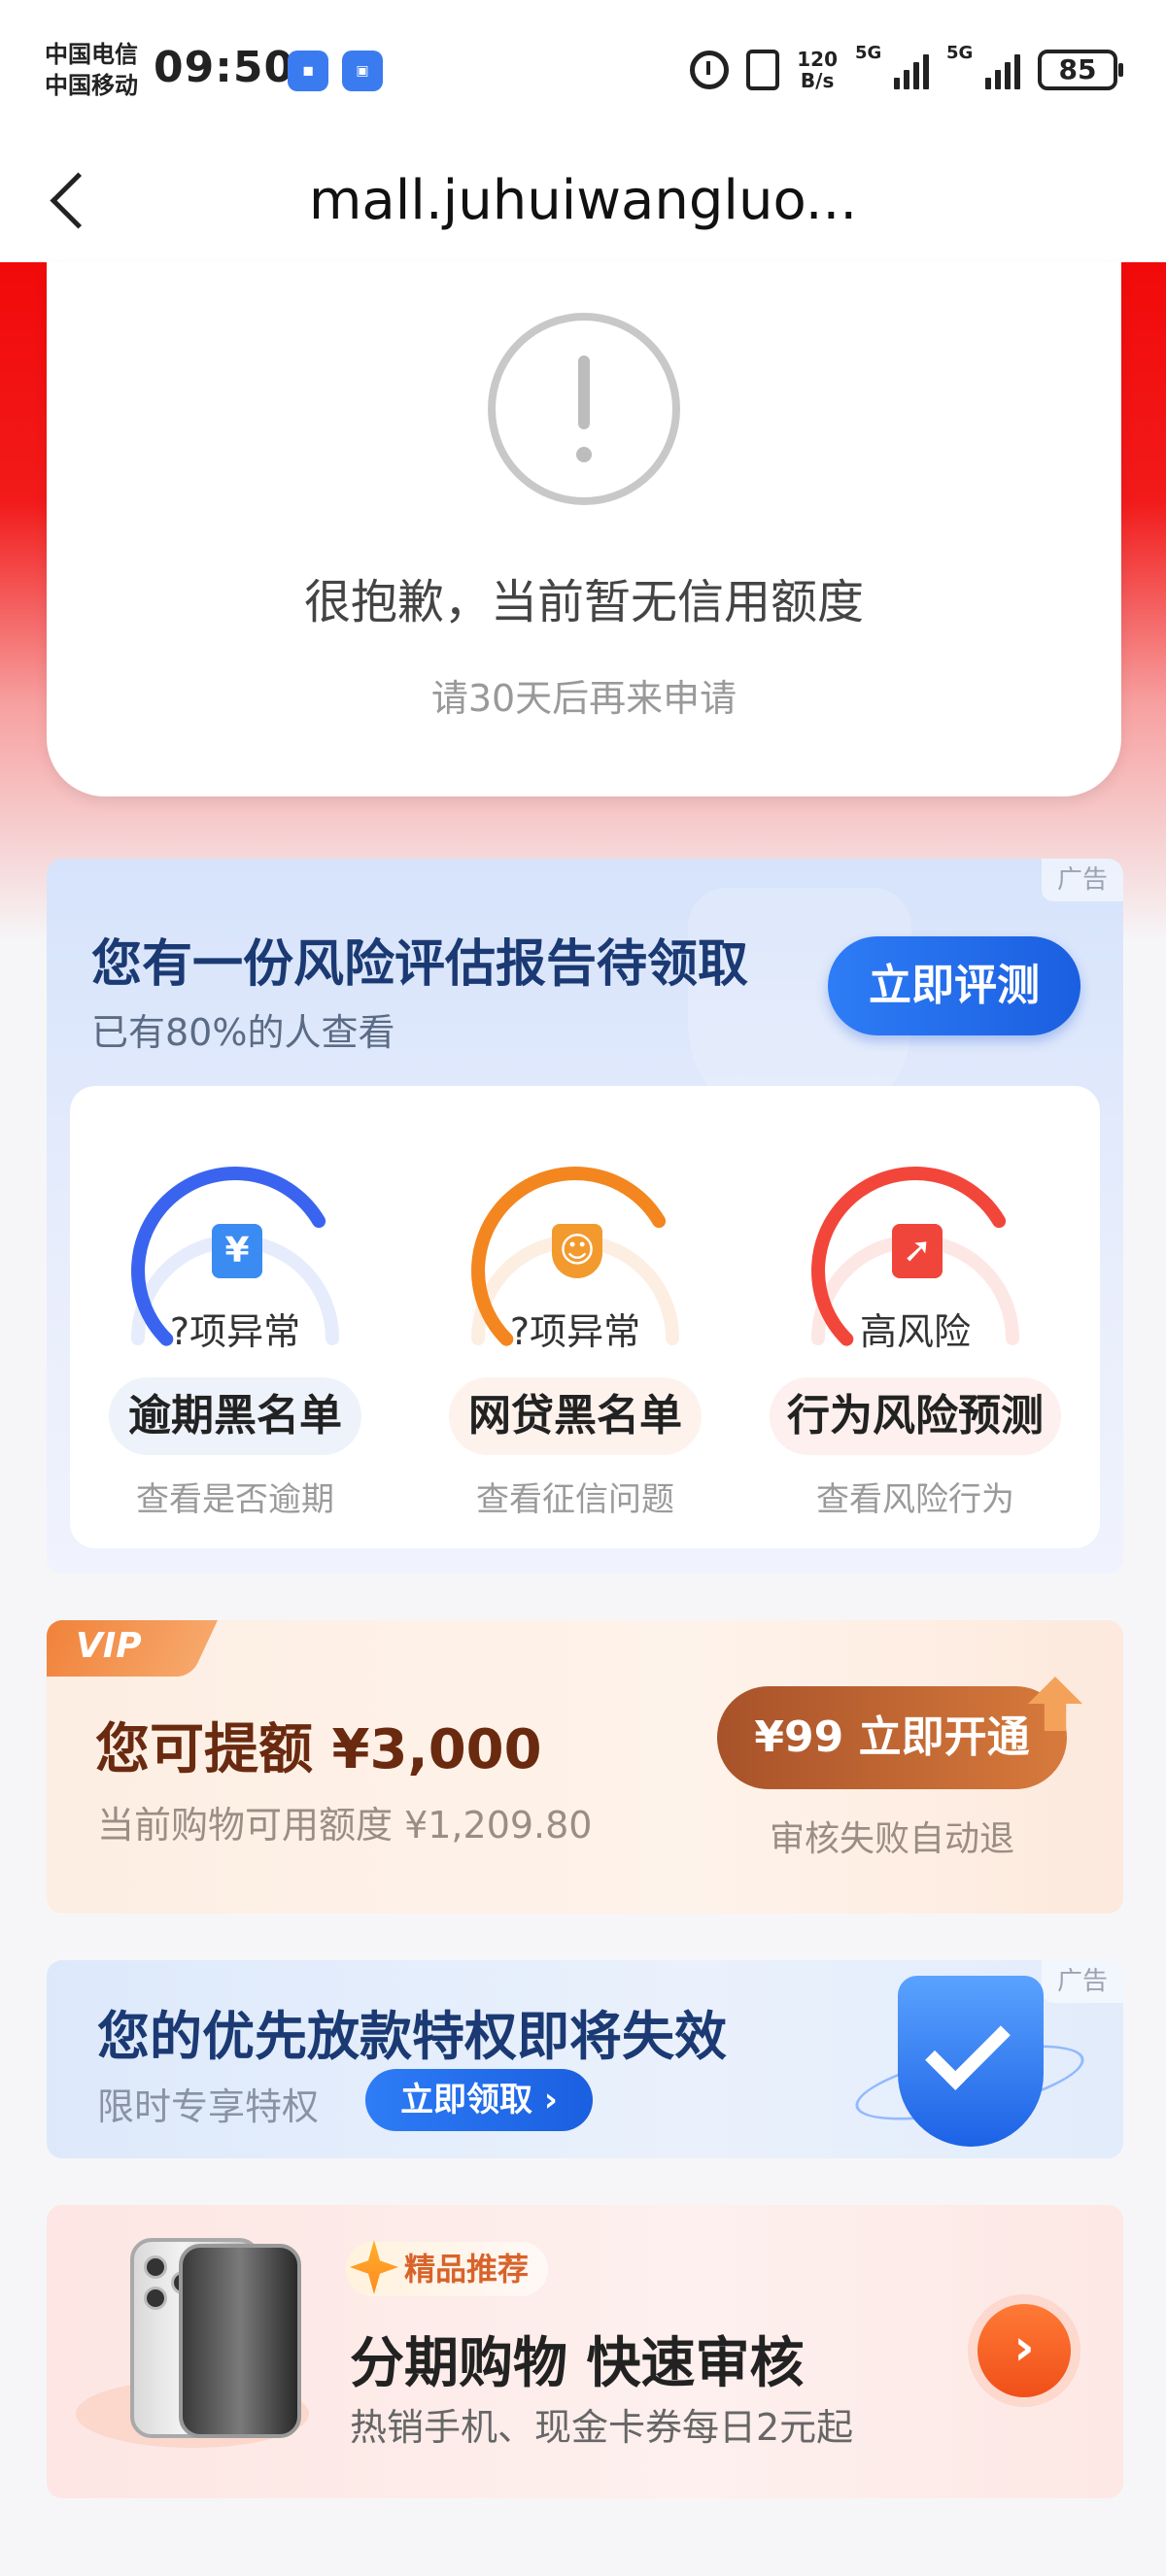 This screenshot has height=2576, width=1166. I want to click on network-speed-unit: B/s, so click(817, 80).